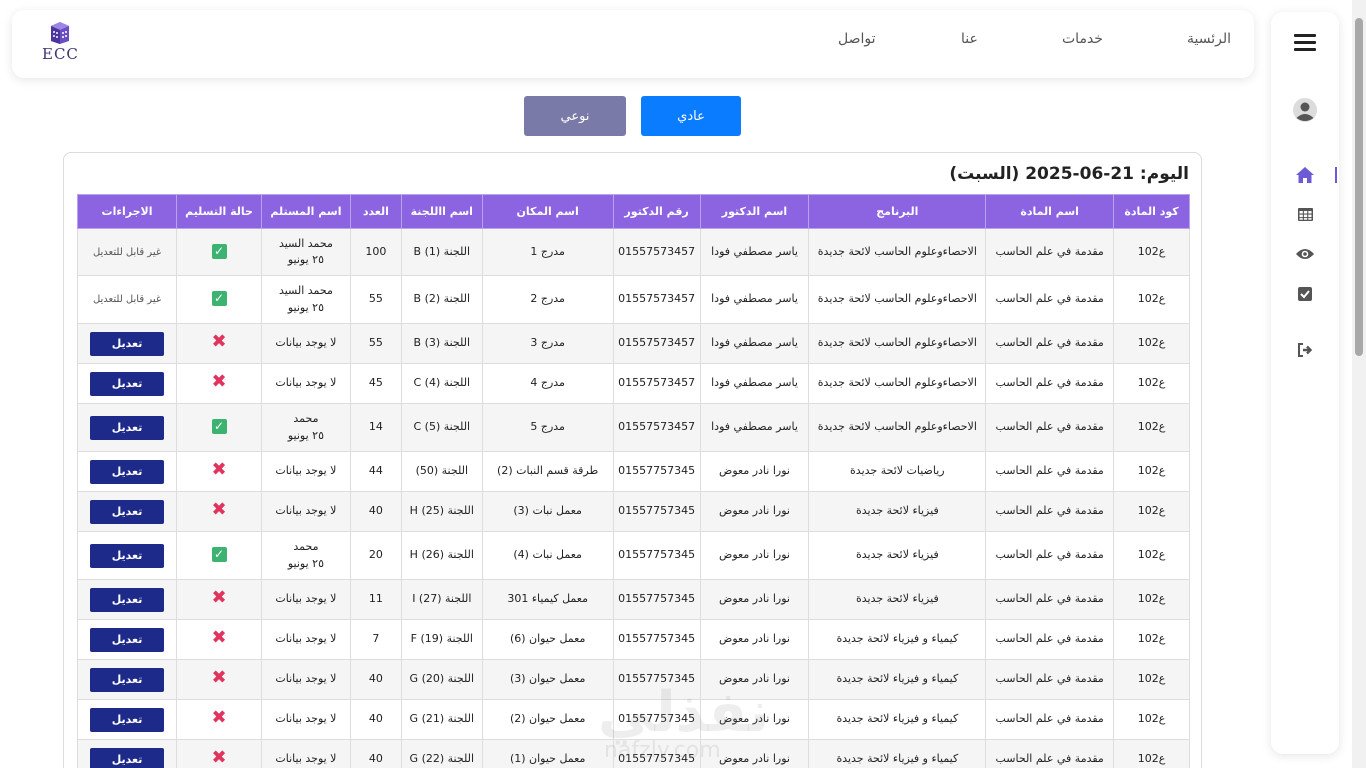 The height and width of the screenshot is (768, 1366). I want to click on regular-type-button: عادي, so click(691, 116).